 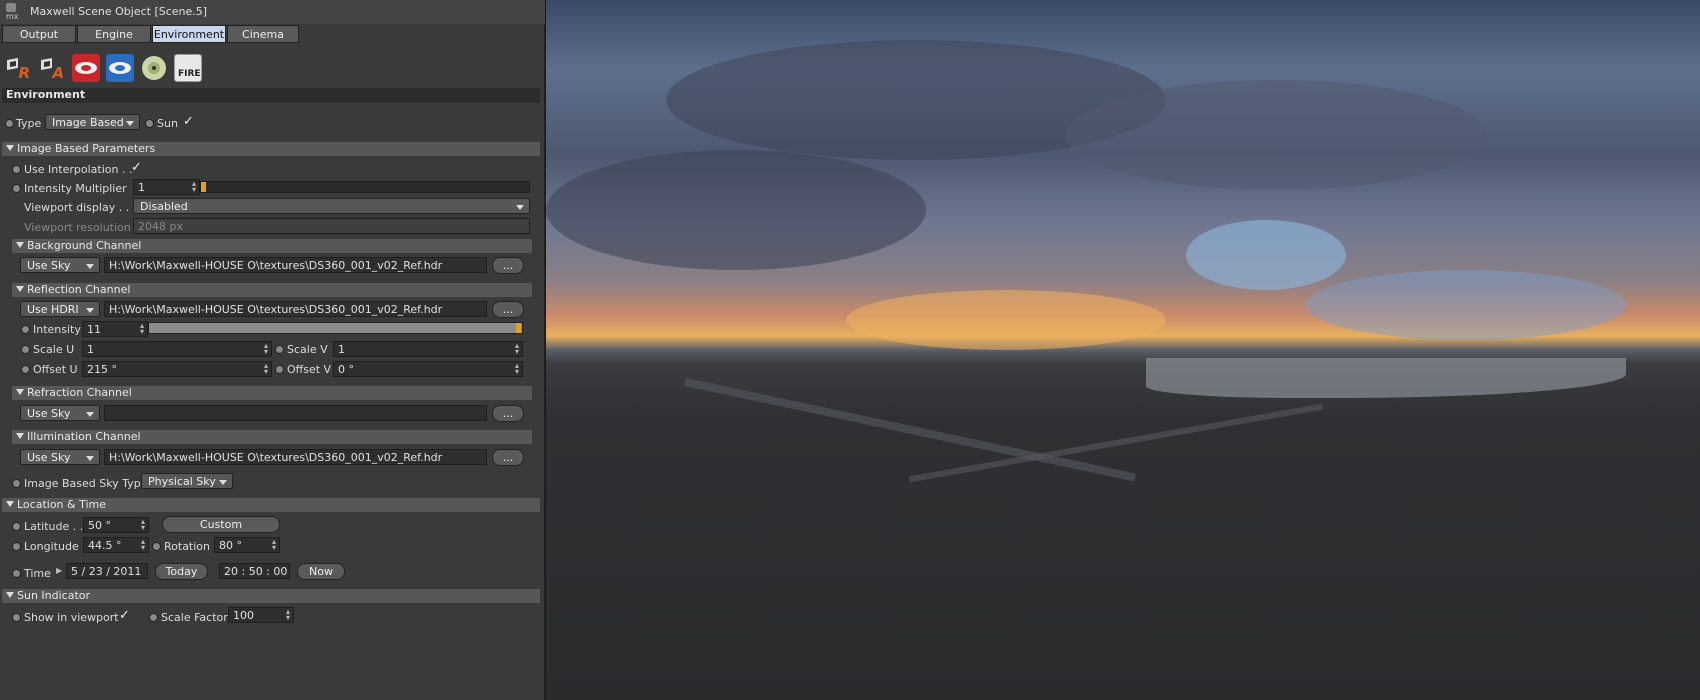 I want to click on today-button: Today, so click(x=181, y=571).